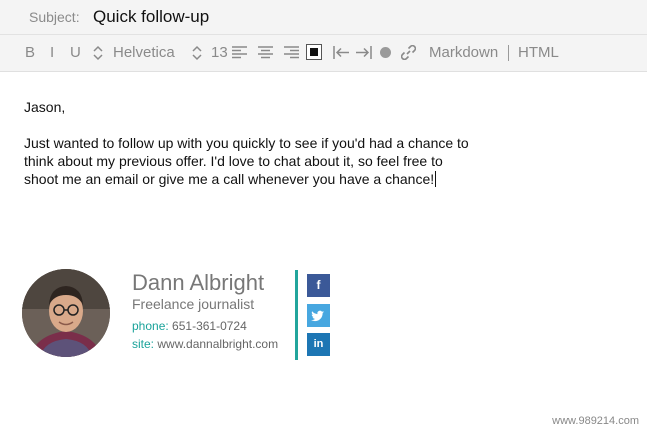 The image size is (647, 431). I want to click on font-stepper-icon, so click(98, 53).